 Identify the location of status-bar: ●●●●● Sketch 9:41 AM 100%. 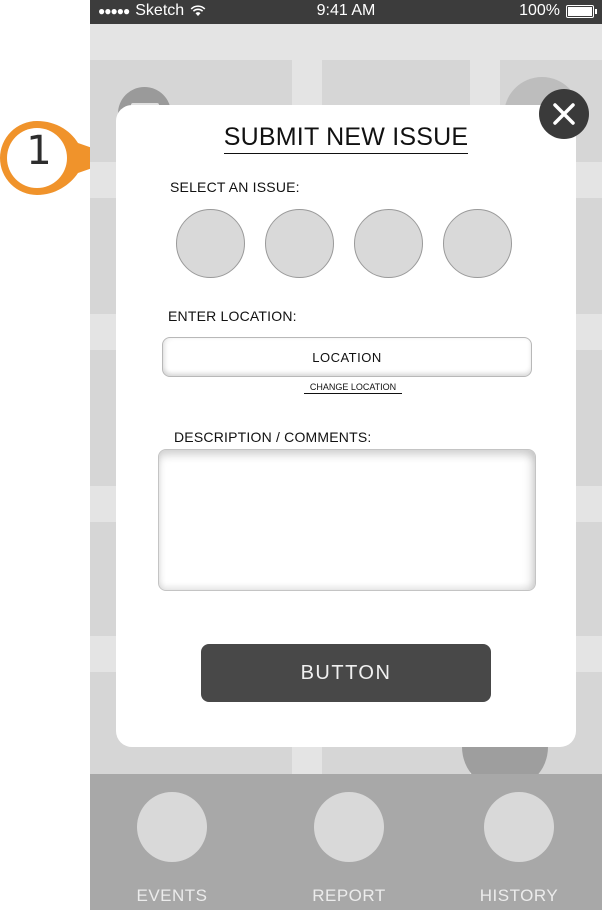
(346, 12).